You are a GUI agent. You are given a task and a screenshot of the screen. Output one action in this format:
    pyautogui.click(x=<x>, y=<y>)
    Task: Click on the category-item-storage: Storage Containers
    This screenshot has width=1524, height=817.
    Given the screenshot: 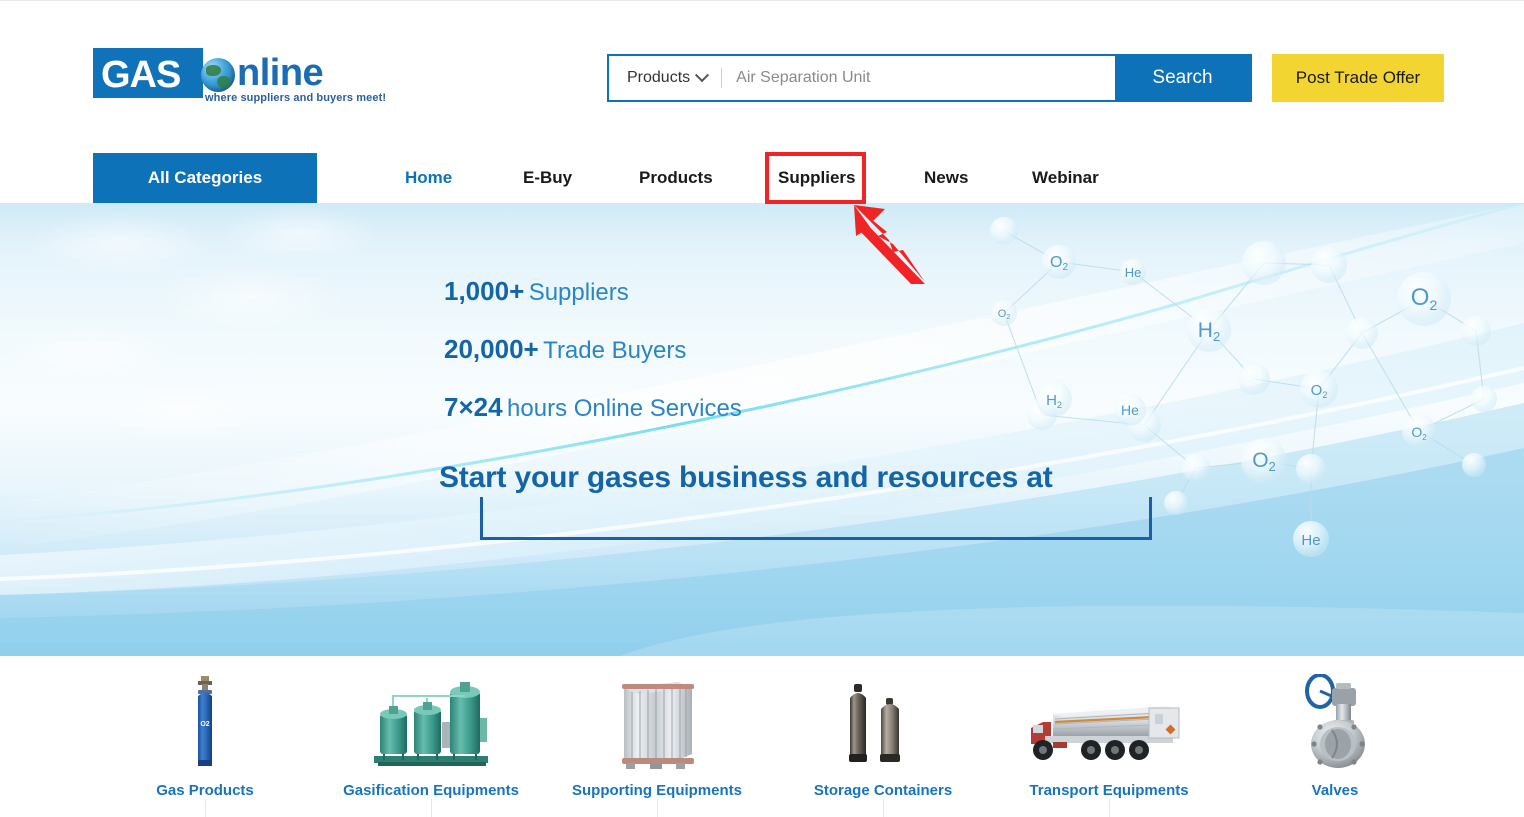 What is the action you would take?
    pyautogui.click(x=883, y=743)
    